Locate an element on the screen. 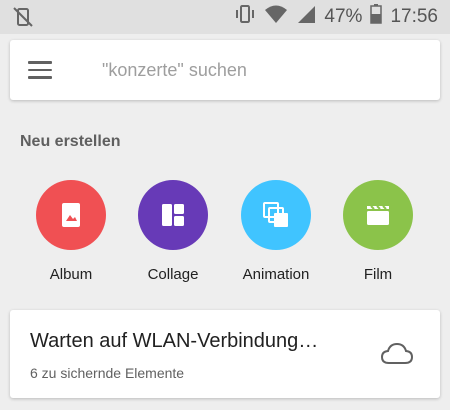 The image size is (450, 410). film-icon is located at coordinates (378, 215).